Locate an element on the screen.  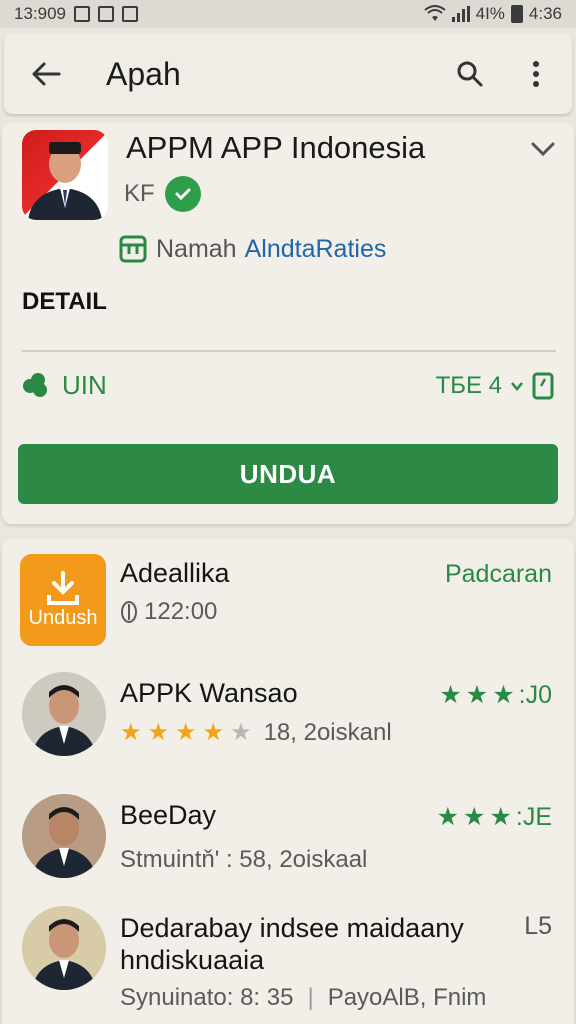
search-icon is located at coordinates (470, 74).